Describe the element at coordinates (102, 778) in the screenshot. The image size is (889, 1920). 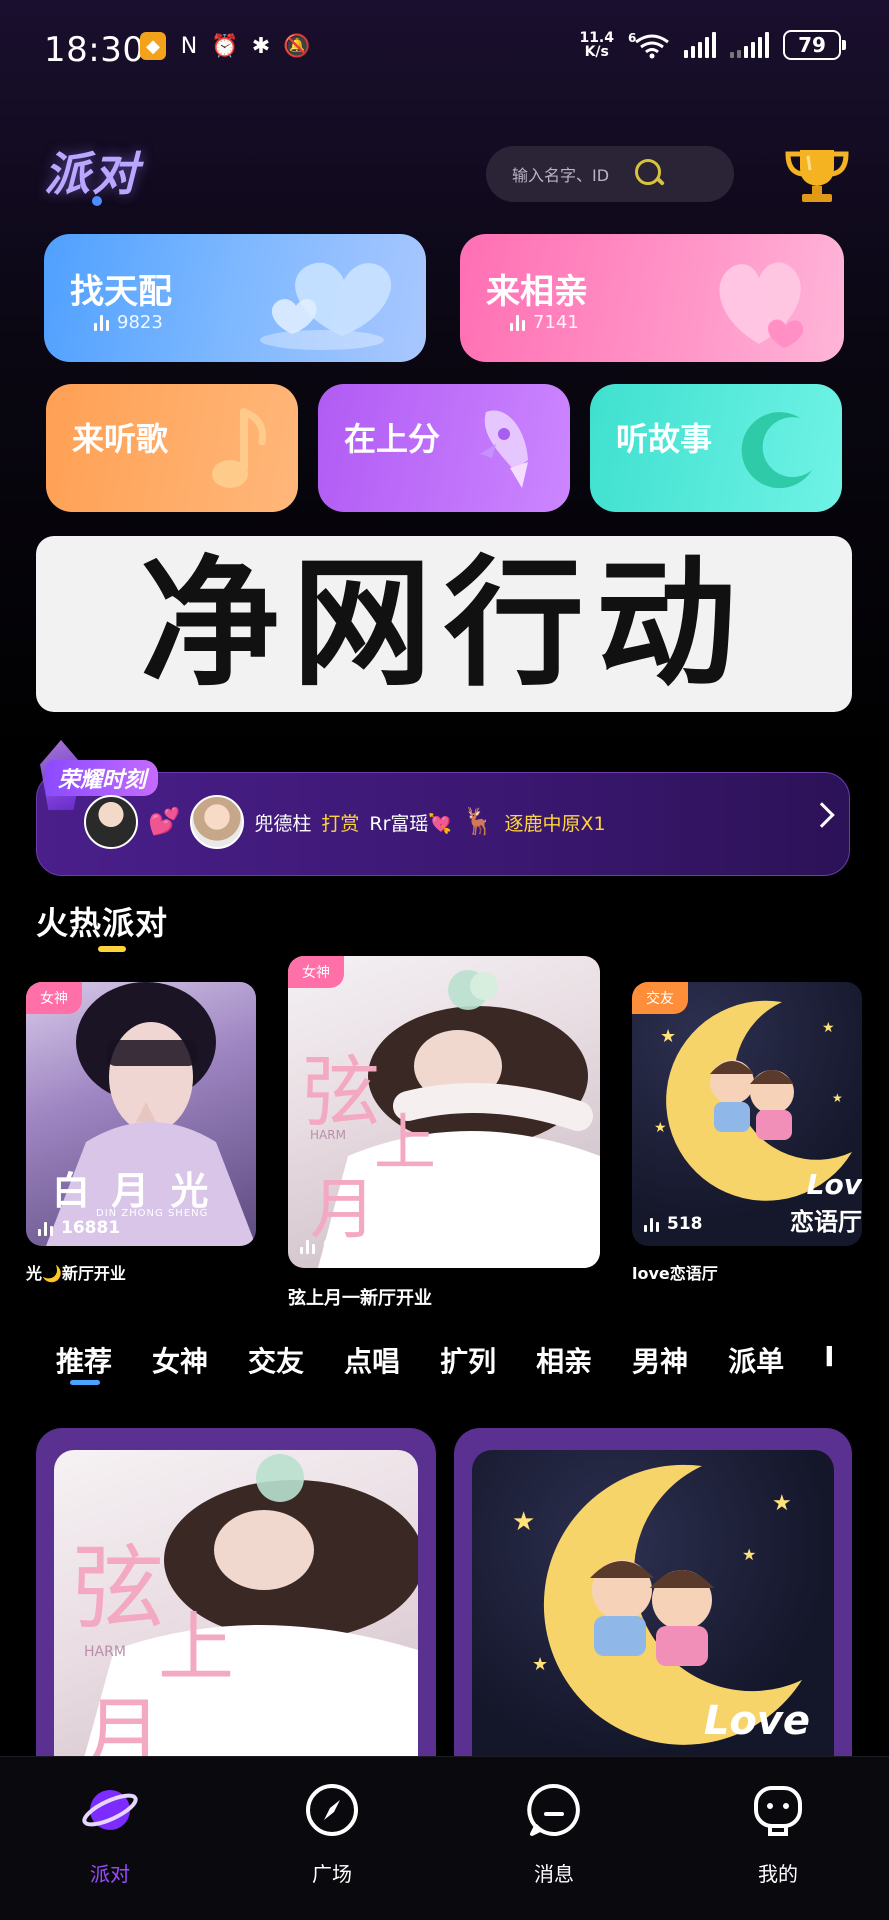
I see `glory-tag: 荣耀时刻` at that location.